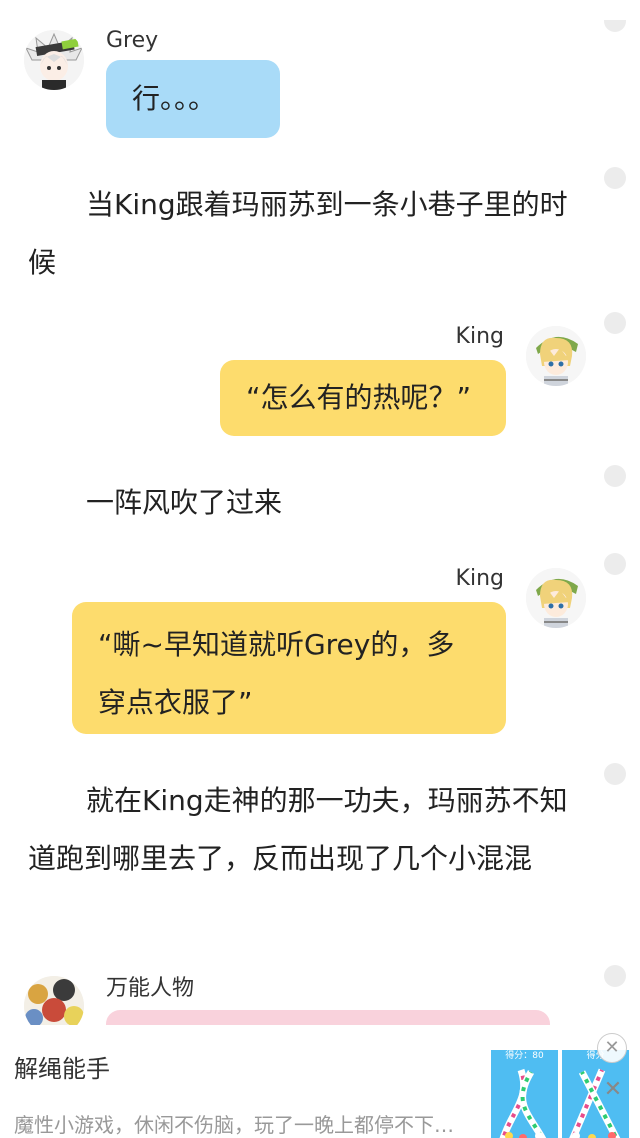 The width and height of the screenshot is (640, 1138). Describe the element at coordinates (289, 668) in the screenshot. I see `king-message-bubble: “嘶~早知道就听Grey的，多穿点衣服了”` at that location.